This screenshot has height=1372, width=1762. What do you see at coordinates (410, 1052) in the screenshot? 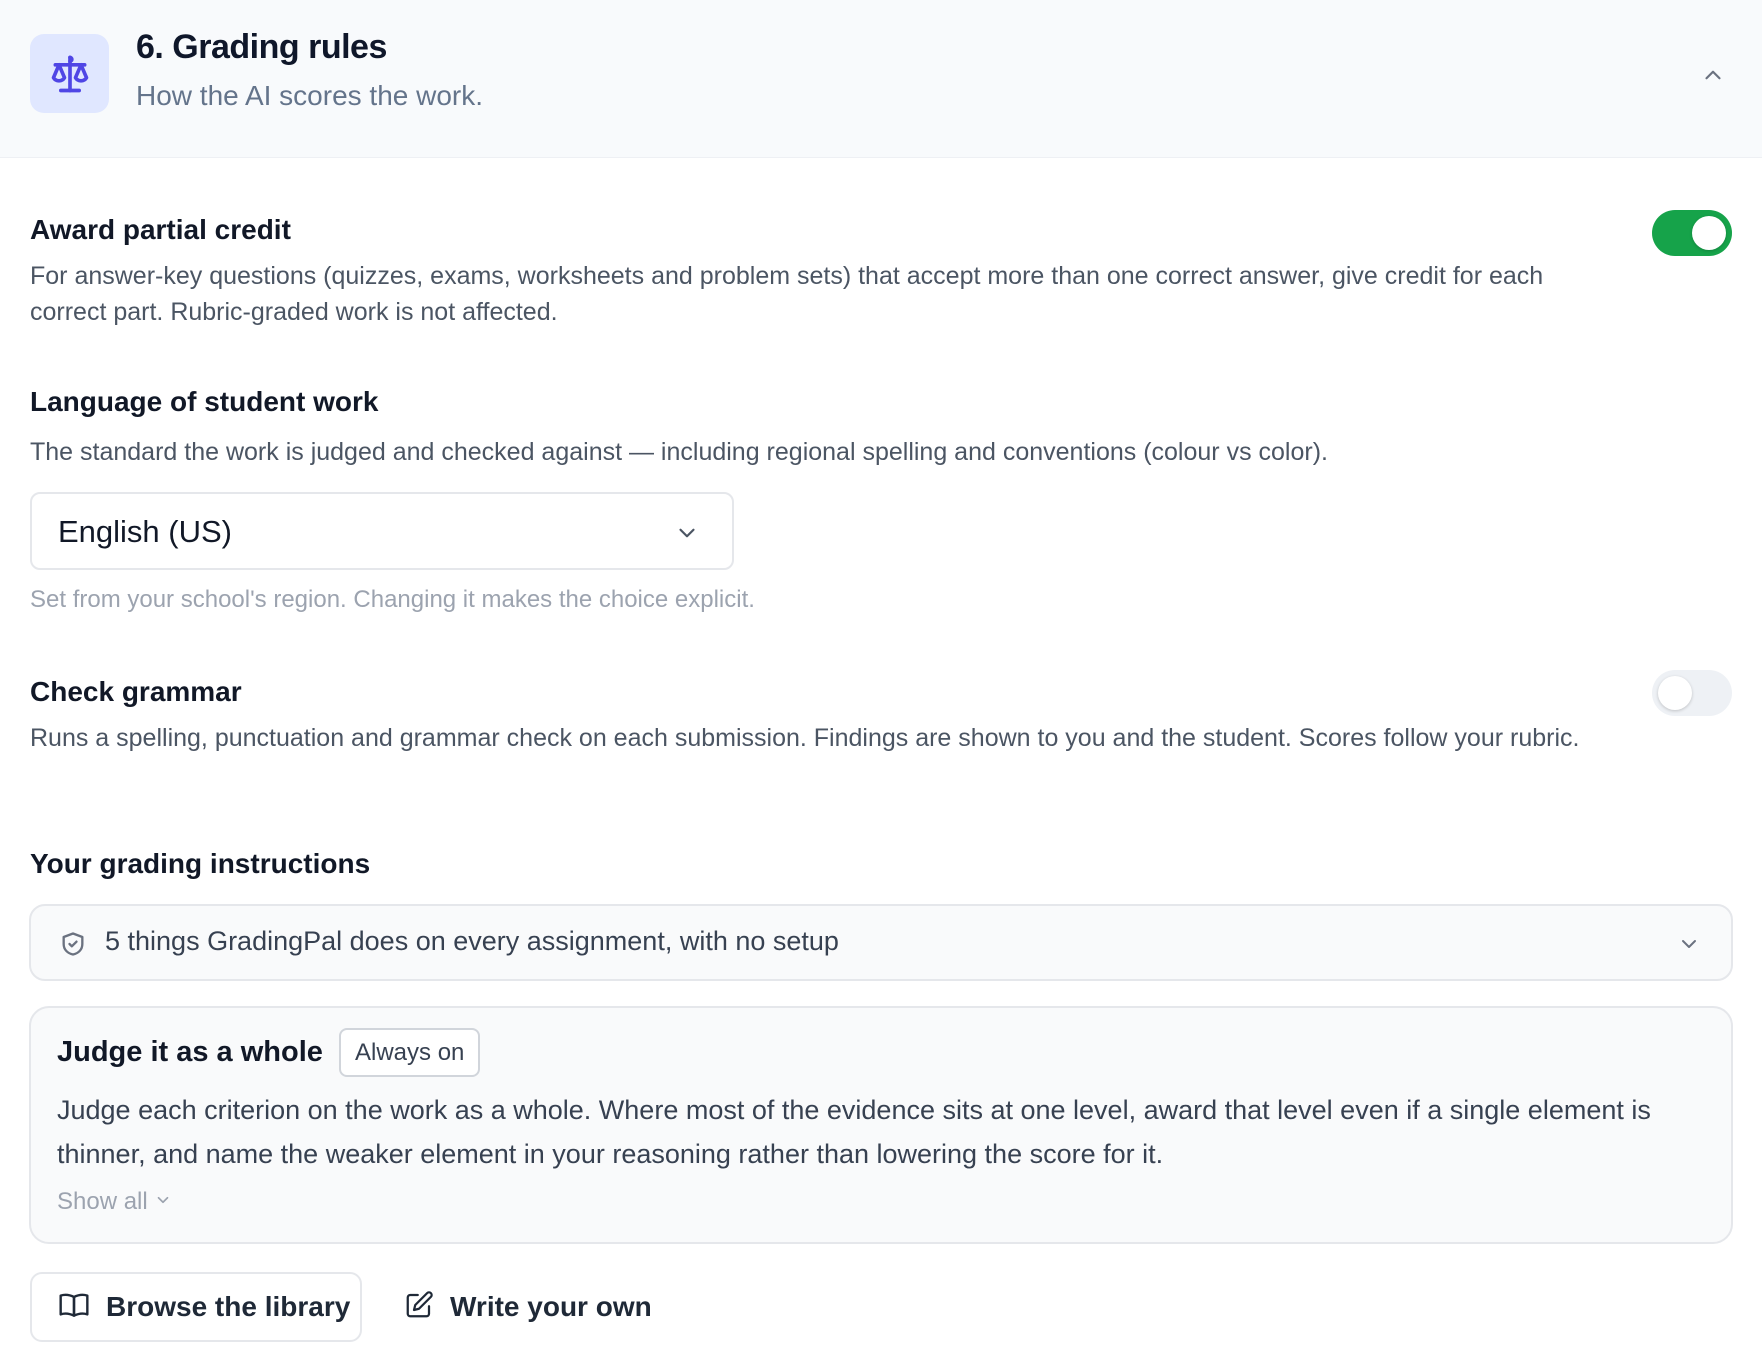
I see `always-on-badge: Always on` at bounding box center [410, 1052].